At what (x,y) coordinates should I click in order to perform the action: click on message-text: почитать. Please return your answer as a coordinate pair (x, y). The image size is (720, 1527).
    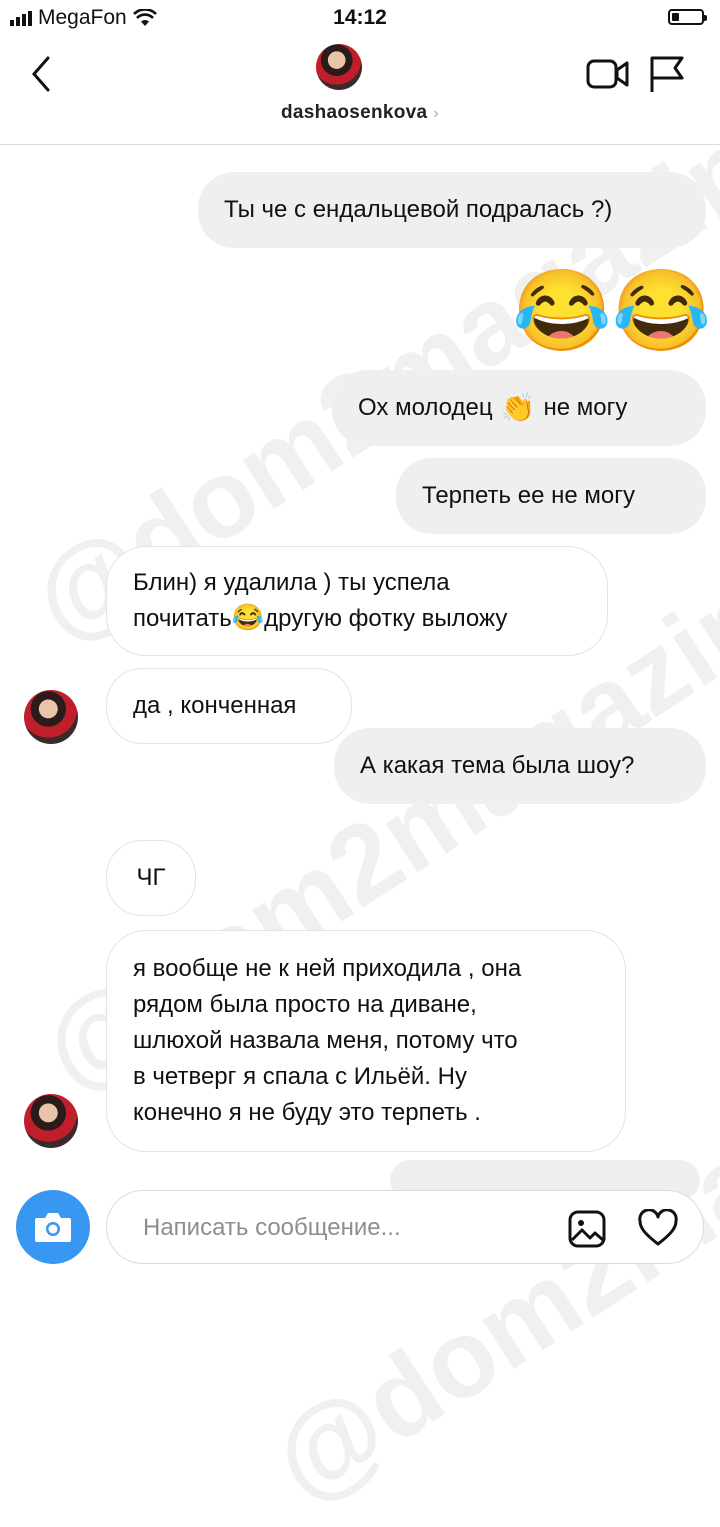
    Looking at the image, I should click on (182, 618).